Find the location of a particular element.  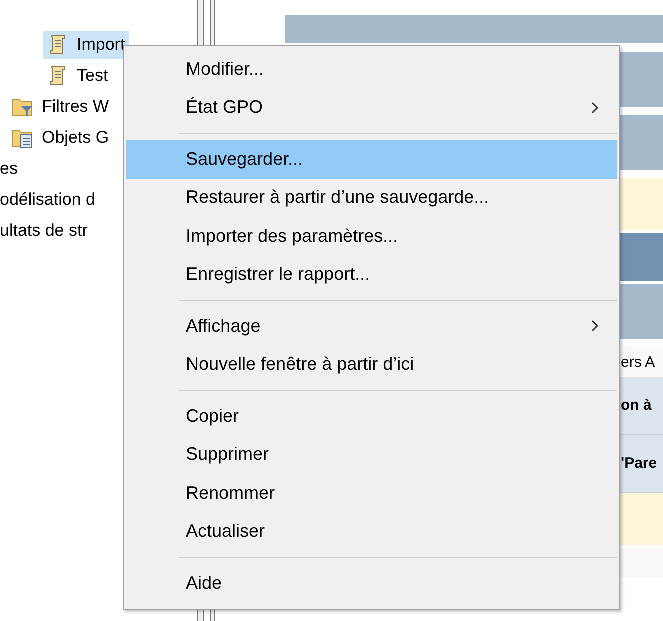

menu-label: État GPO is located at coordinates (225, 107).